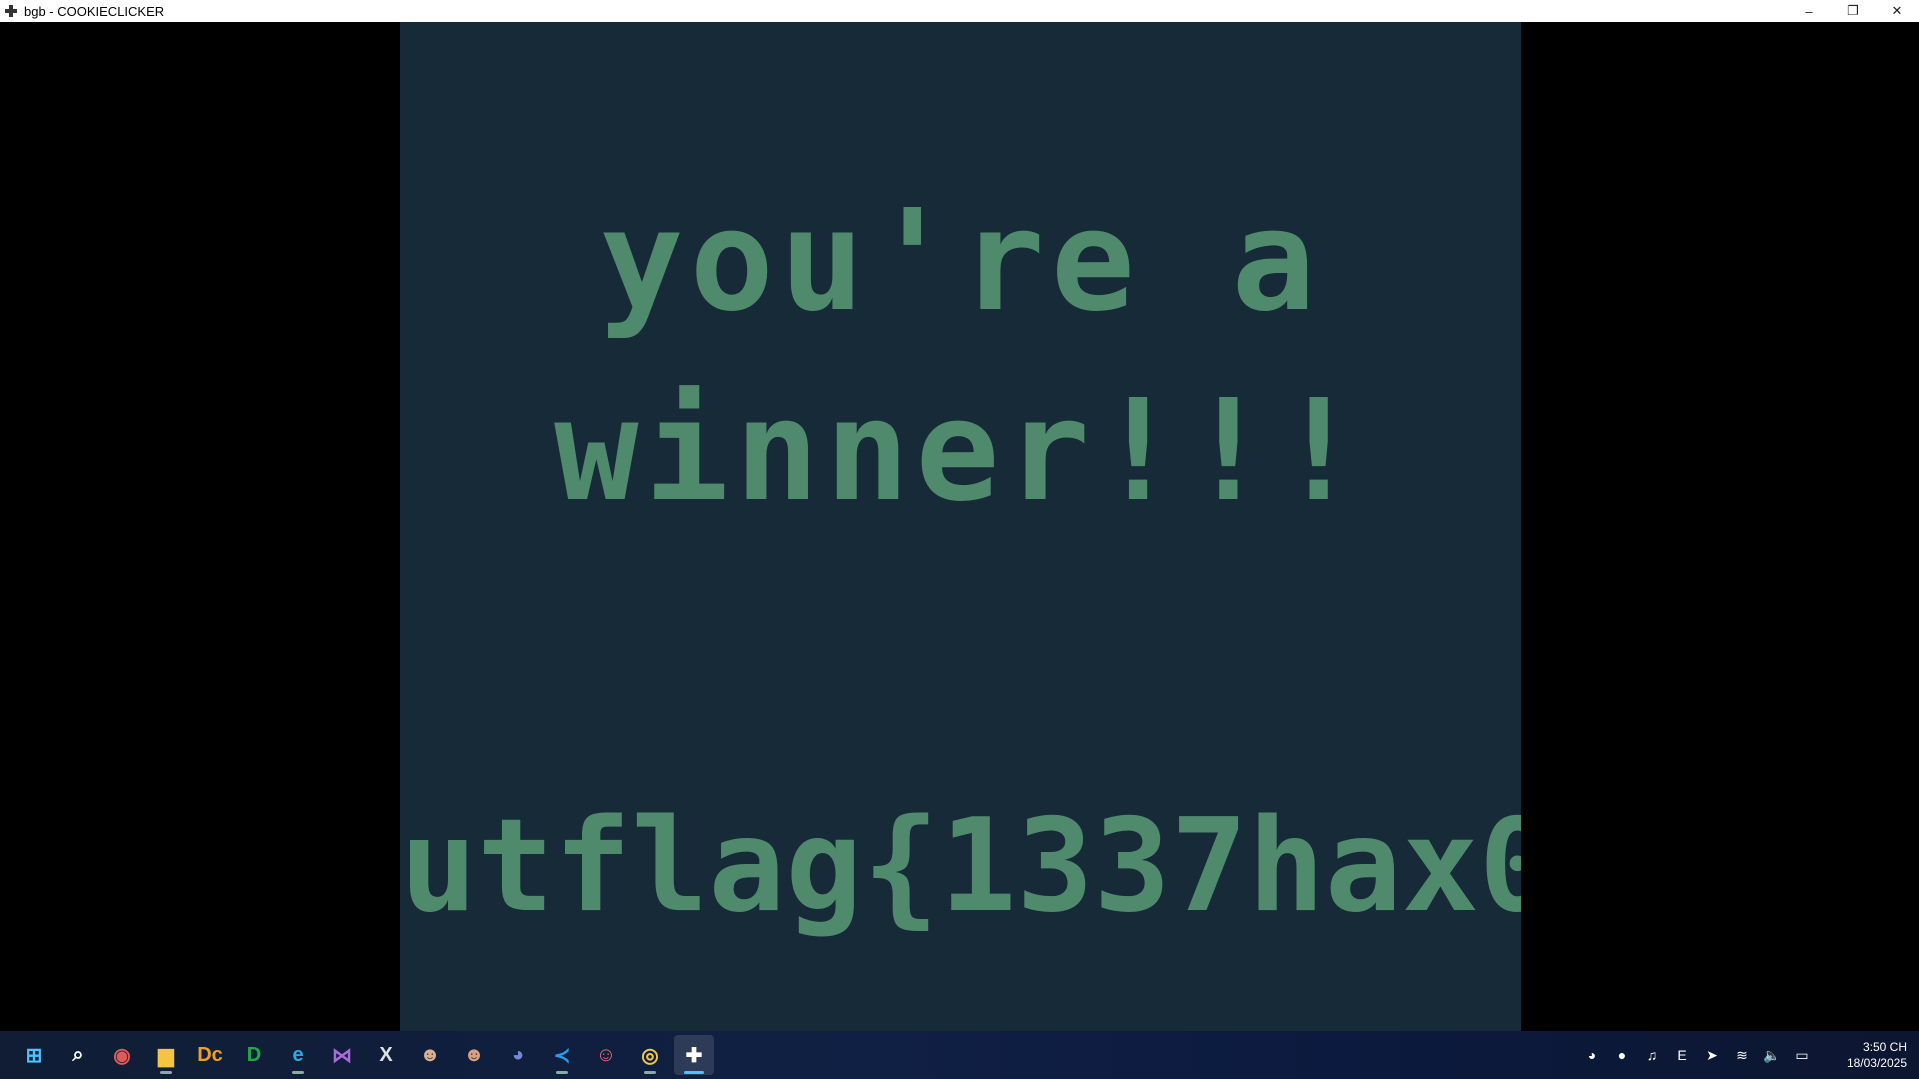 The image size is (1919, 1079). I want to click on excel-icon: X, so click(386, 1055).